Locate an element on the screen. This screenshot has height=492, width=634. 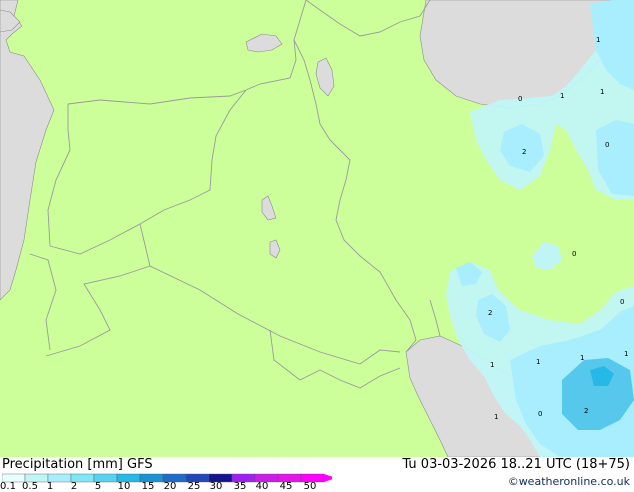
legend-tick-label: 0.1 is located at coordinates (8, 486).